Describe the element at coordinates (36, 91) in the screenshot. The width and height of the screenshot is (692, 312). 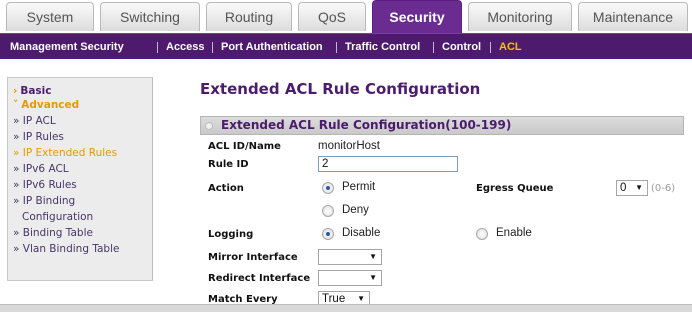
I see `sidebar-basic-label: Basic` at that location.